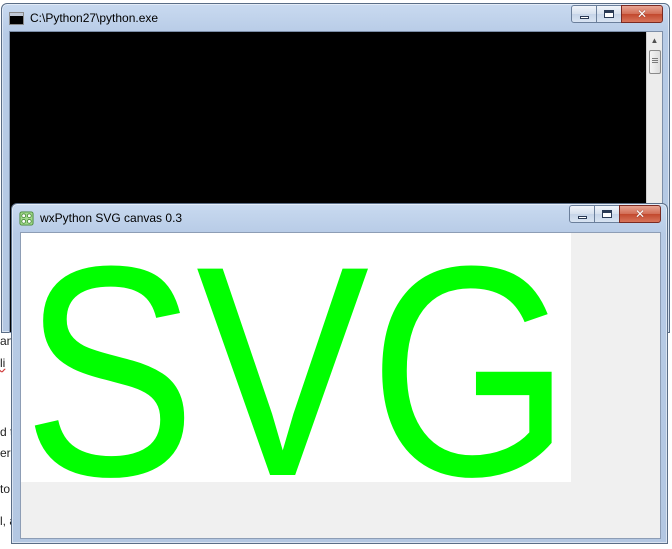  Describe the element at coordinates (16, 18) in the screenshot. I see `cmd-icon` at that location.